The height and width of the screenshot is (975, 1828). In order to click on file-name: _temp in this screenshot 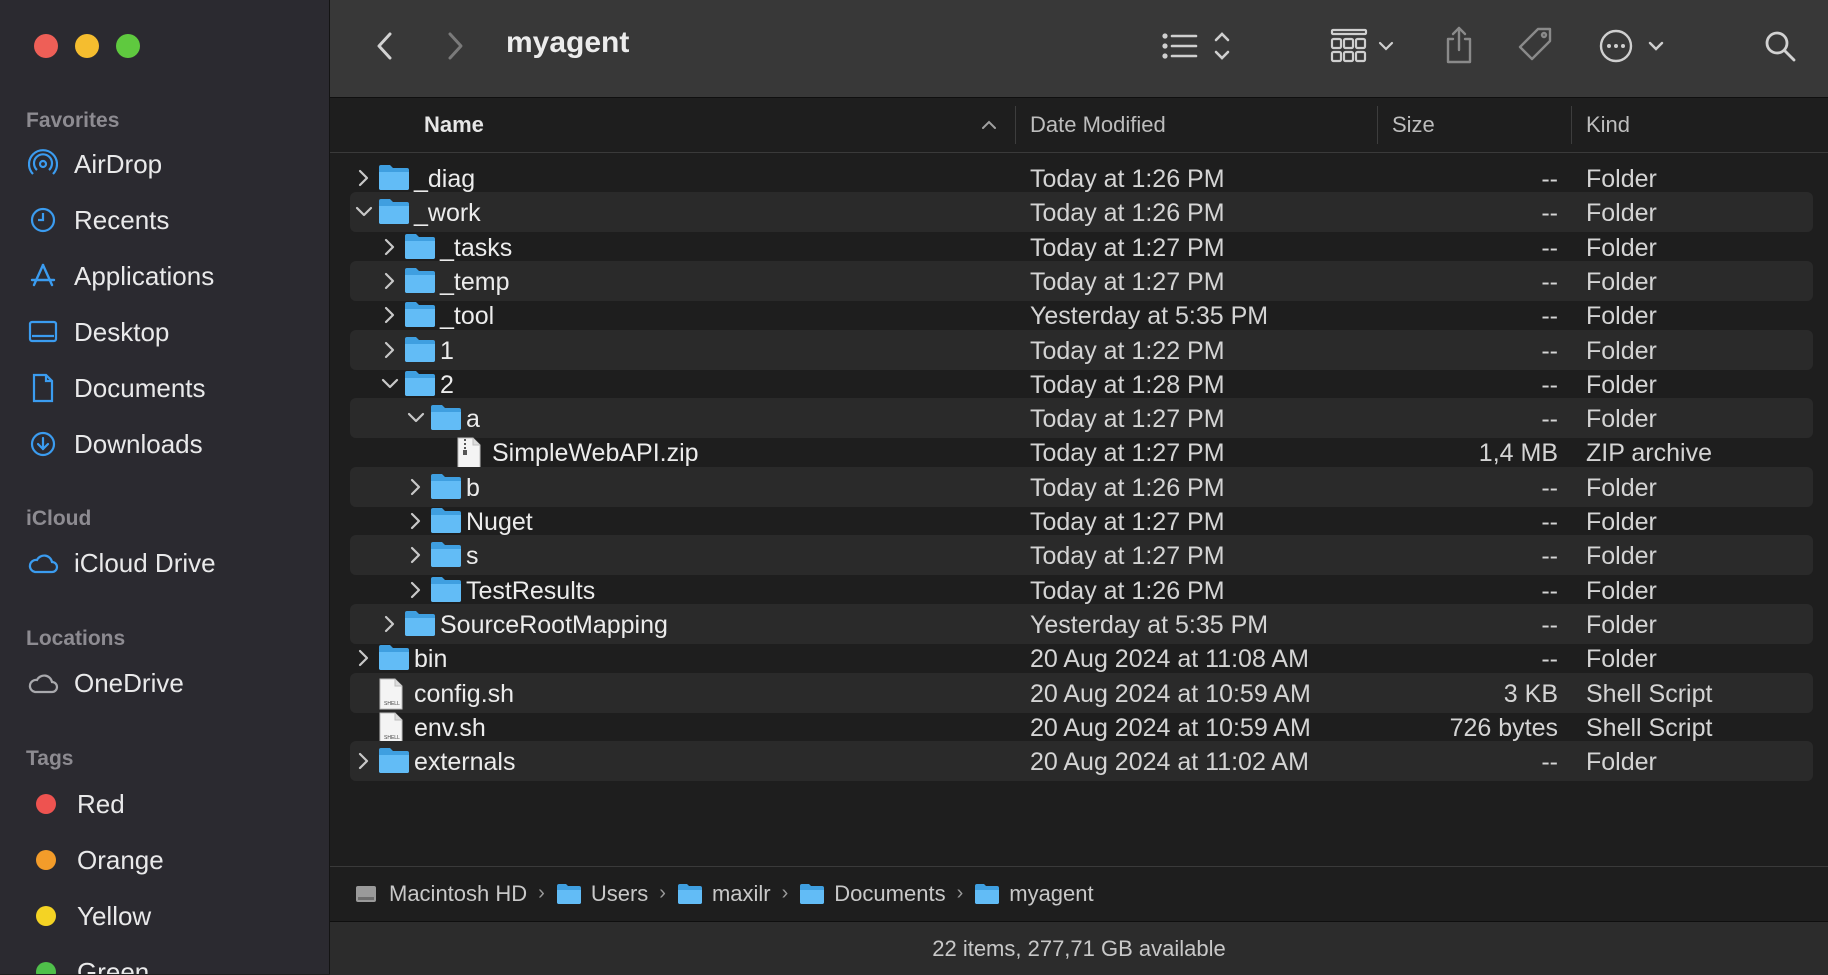, I will do `click(475, 281)`.